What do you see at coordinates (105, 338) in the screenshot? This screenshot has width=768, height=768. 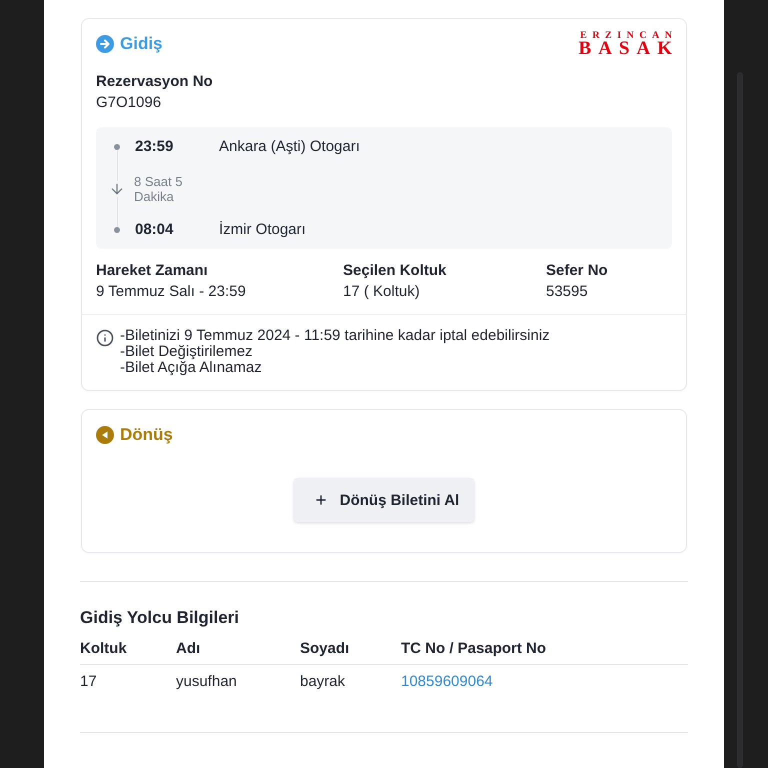 I see `info-icon` at bounding box center [105, 338].